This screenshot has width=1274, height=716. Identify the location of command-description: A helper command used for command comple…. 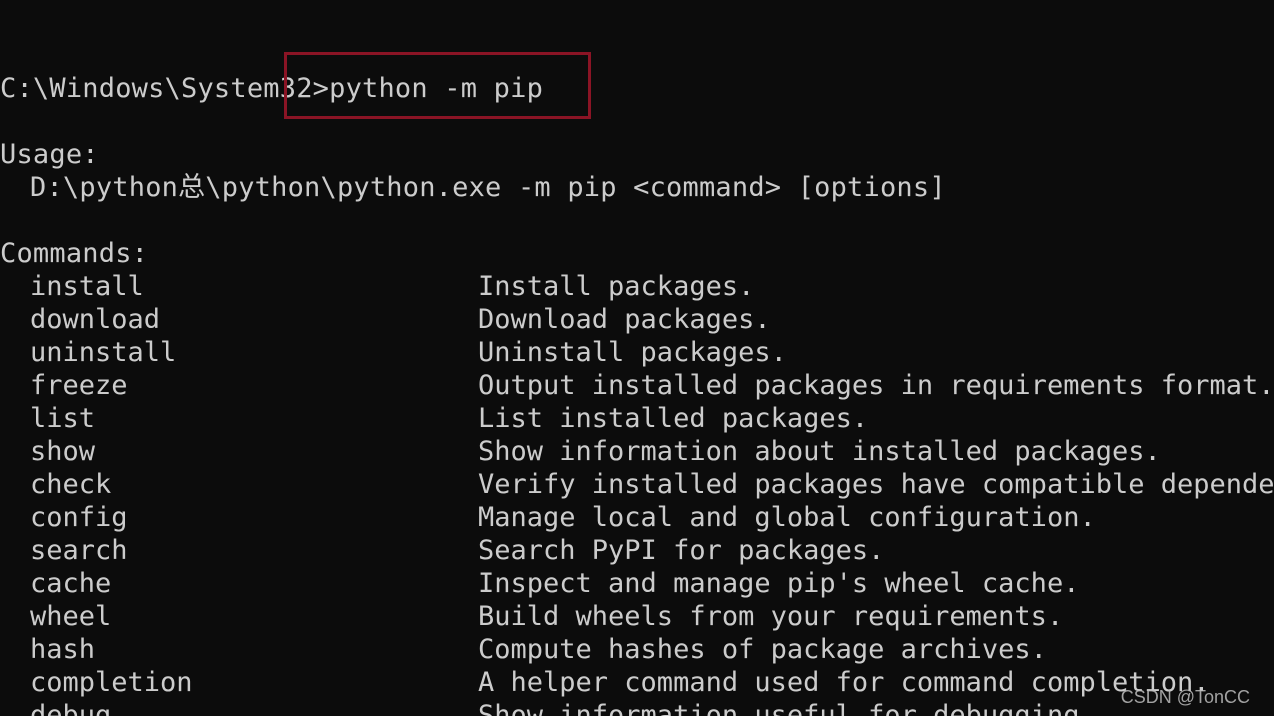
(844, 682).